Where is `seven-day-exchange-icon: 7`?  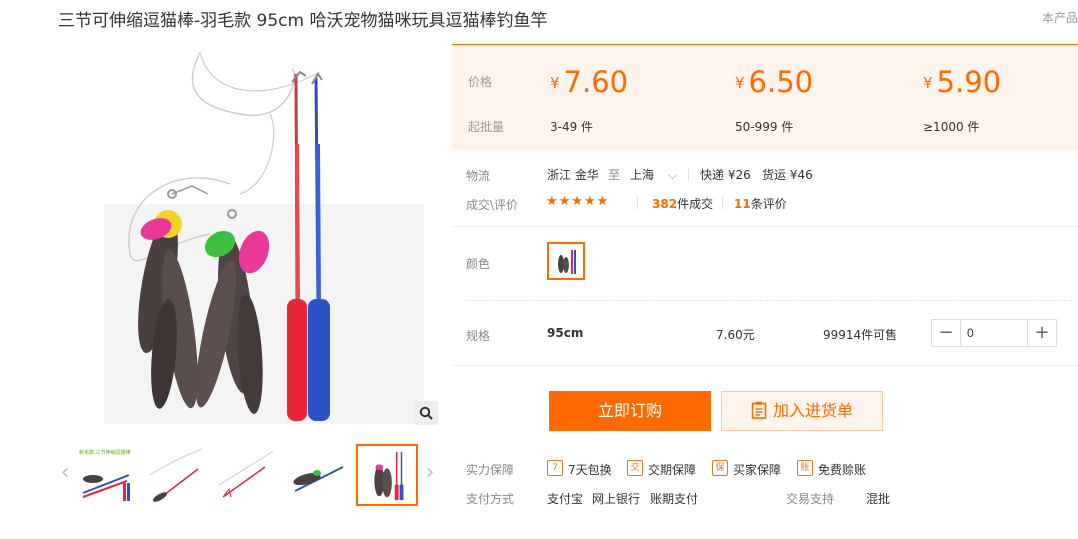
seven-day-exchange-icon: 7 is located at coordinates (555, 468).